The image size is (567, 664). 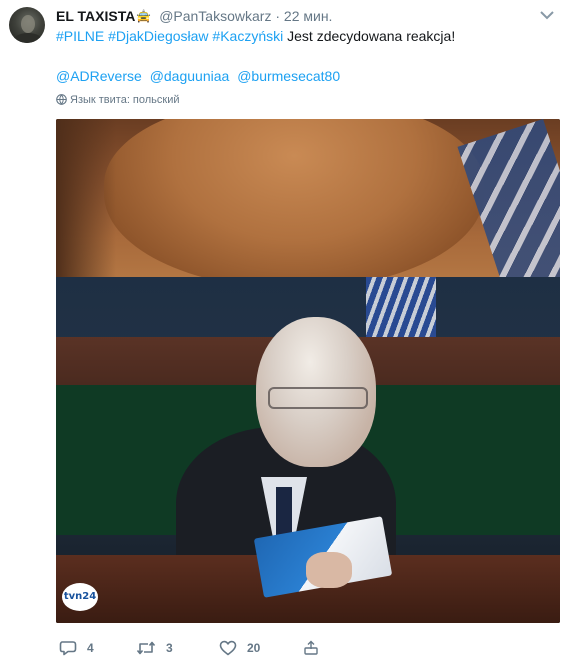 I want to click on globe-icon, so click(x=61, y=99).